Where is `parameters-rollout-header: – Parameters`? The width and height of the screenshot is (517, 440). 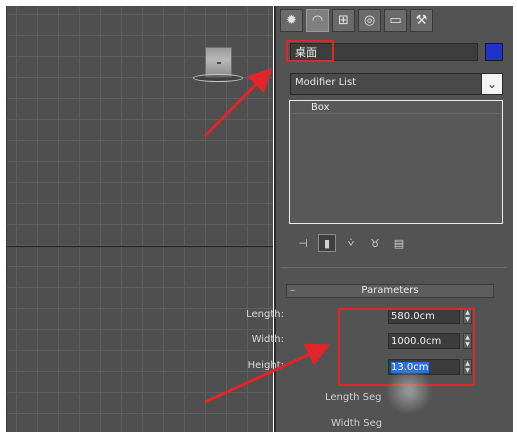
parameters-rollout-header: – Parameters is located at coordinates (390, 291).